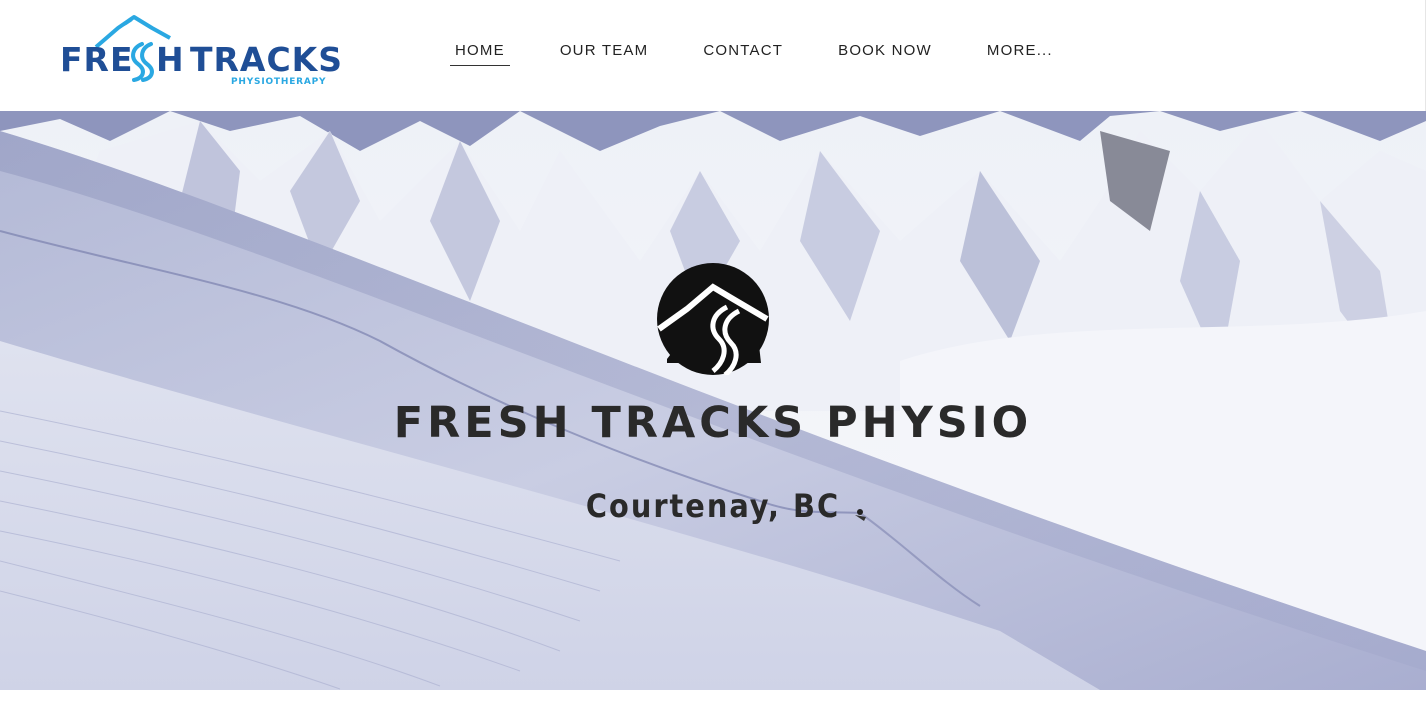  What do you see at coordinates (713, 319) in the screenshot?
I see `mountain-ski-tracks-icon` at bounding box center [713, 319].